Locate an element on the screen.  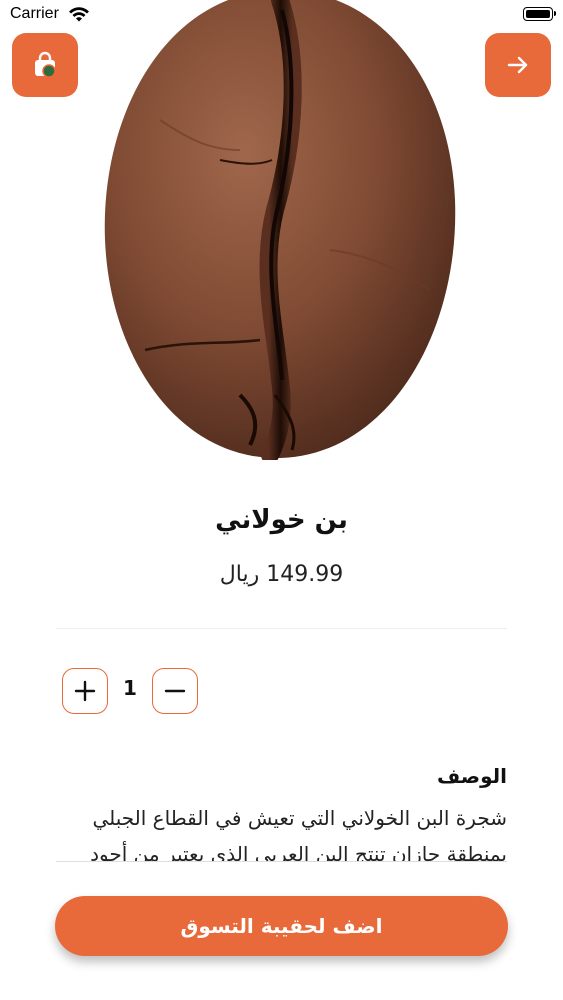
arrow-right-icon is located at coordinates (517, 65).